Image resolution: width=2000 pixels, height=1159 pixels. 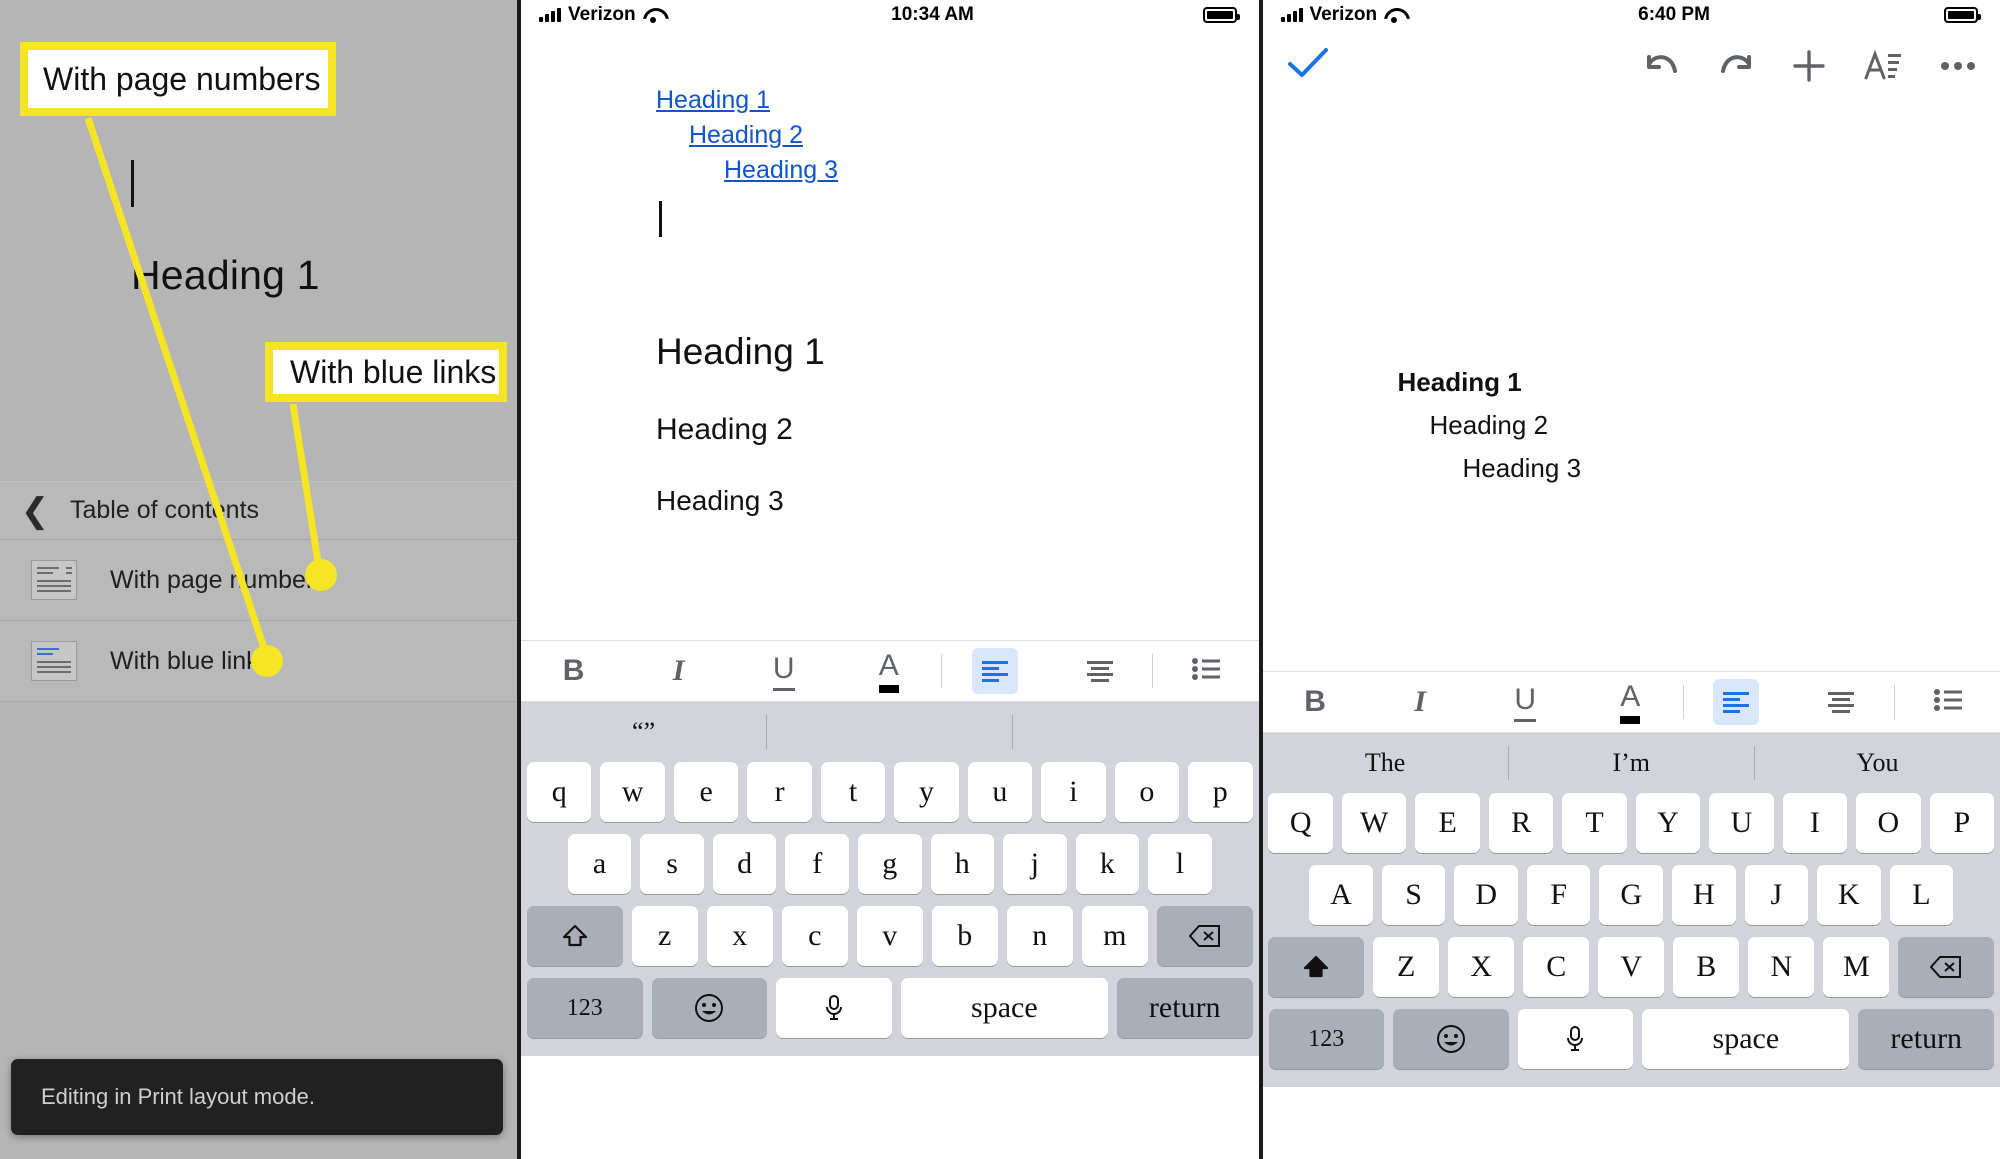 What do you see at coordinates (599, 864) in the screenshot?
I see `key-a: a` at bounding box center [599, 864].